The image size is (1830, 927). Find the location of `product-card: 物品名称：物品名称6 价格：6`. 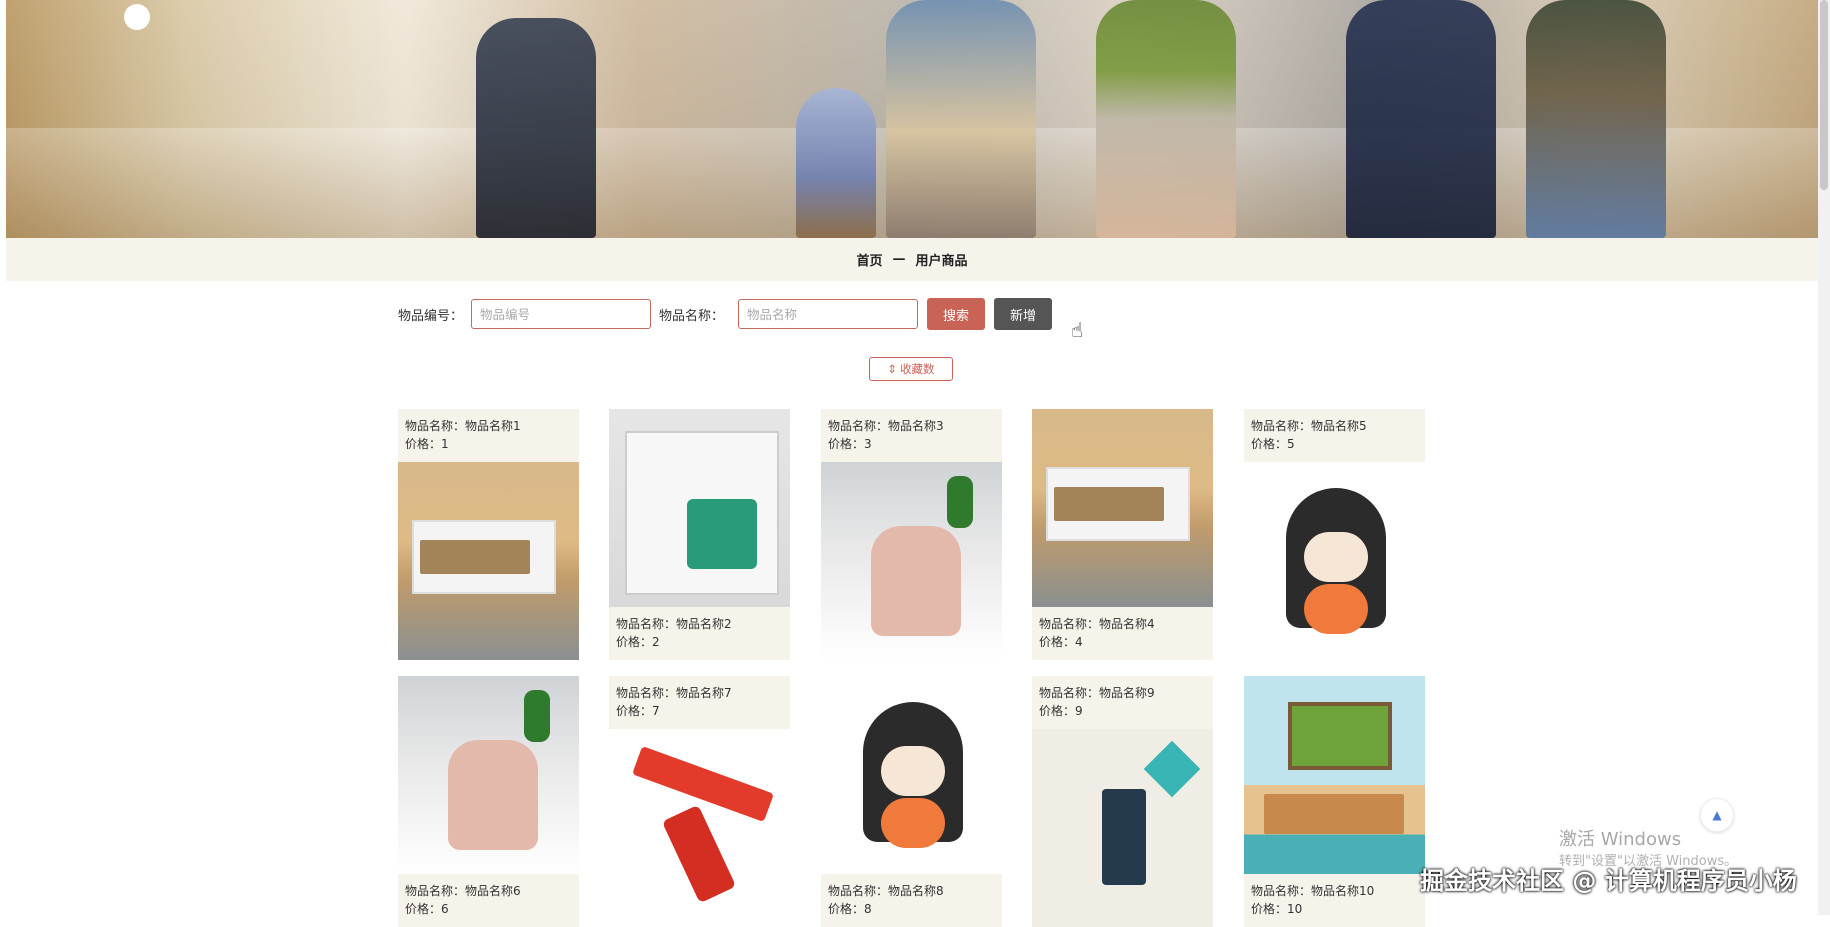

product-card: 物品名称：物品名称6 价格：6 is located at coordinates (488, 801).